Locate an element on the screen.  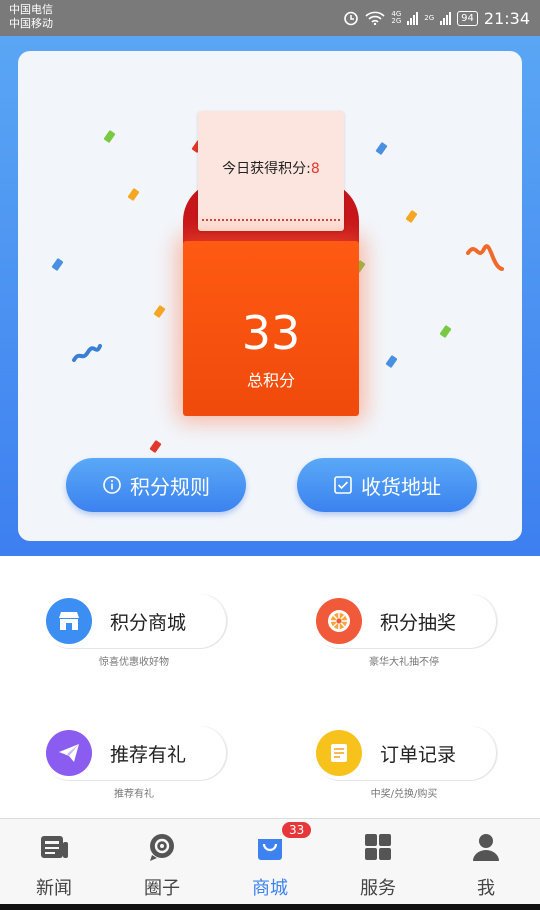
points-lottery-button: 积分抽奖 is located at coordinates (404, 621).